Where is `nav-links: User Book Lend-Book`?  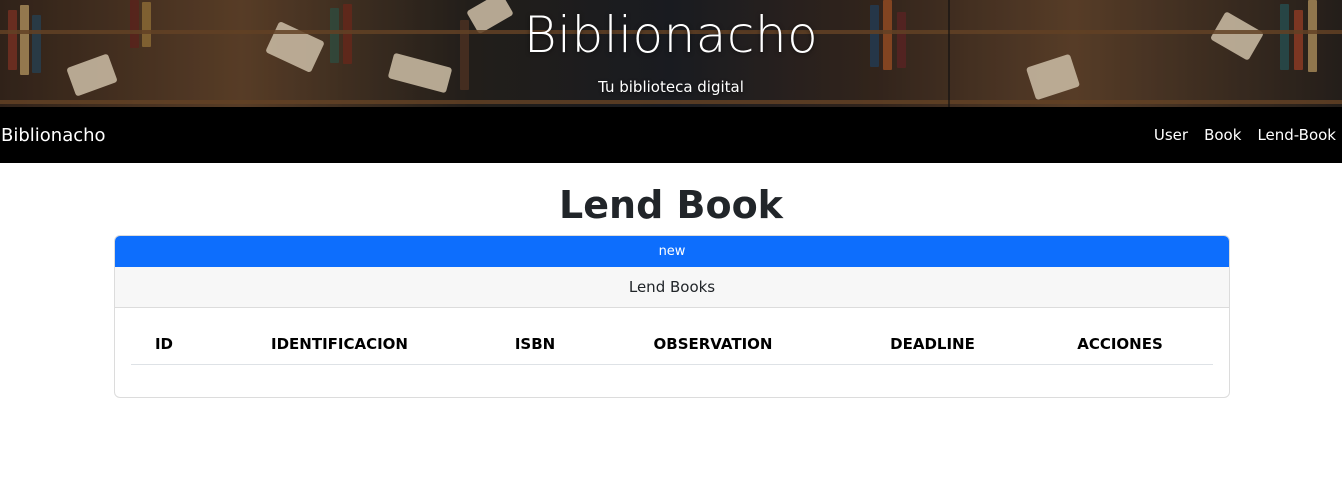 nav-links: User Book Lend-Book is located at coordinates (1237, 135).